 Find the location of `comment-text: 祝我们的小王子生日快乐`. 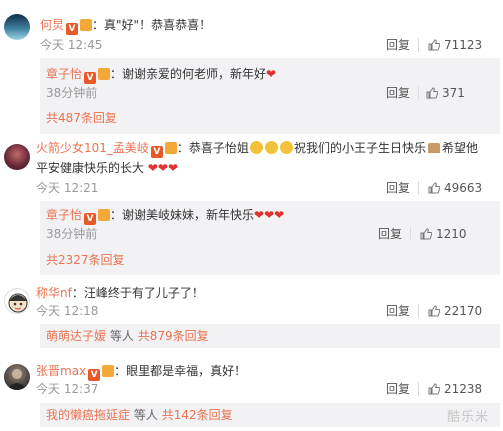

comment-text: 祝我们的小王子生日快乐 is located at coordinates (359, 148).